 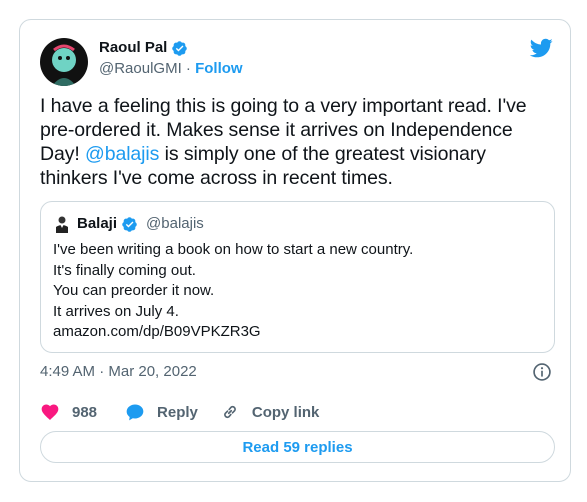 I want to click on like-button: 988, so click(x=68, y=412).